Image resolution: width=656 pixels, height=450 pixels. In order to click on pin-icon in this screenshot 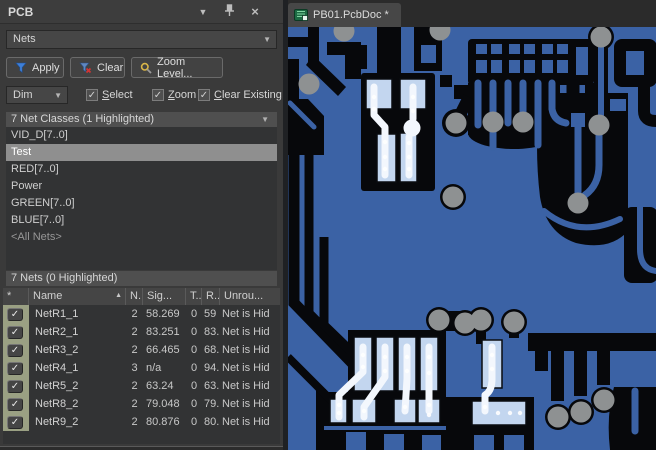, I will do `click(229, 11)`.